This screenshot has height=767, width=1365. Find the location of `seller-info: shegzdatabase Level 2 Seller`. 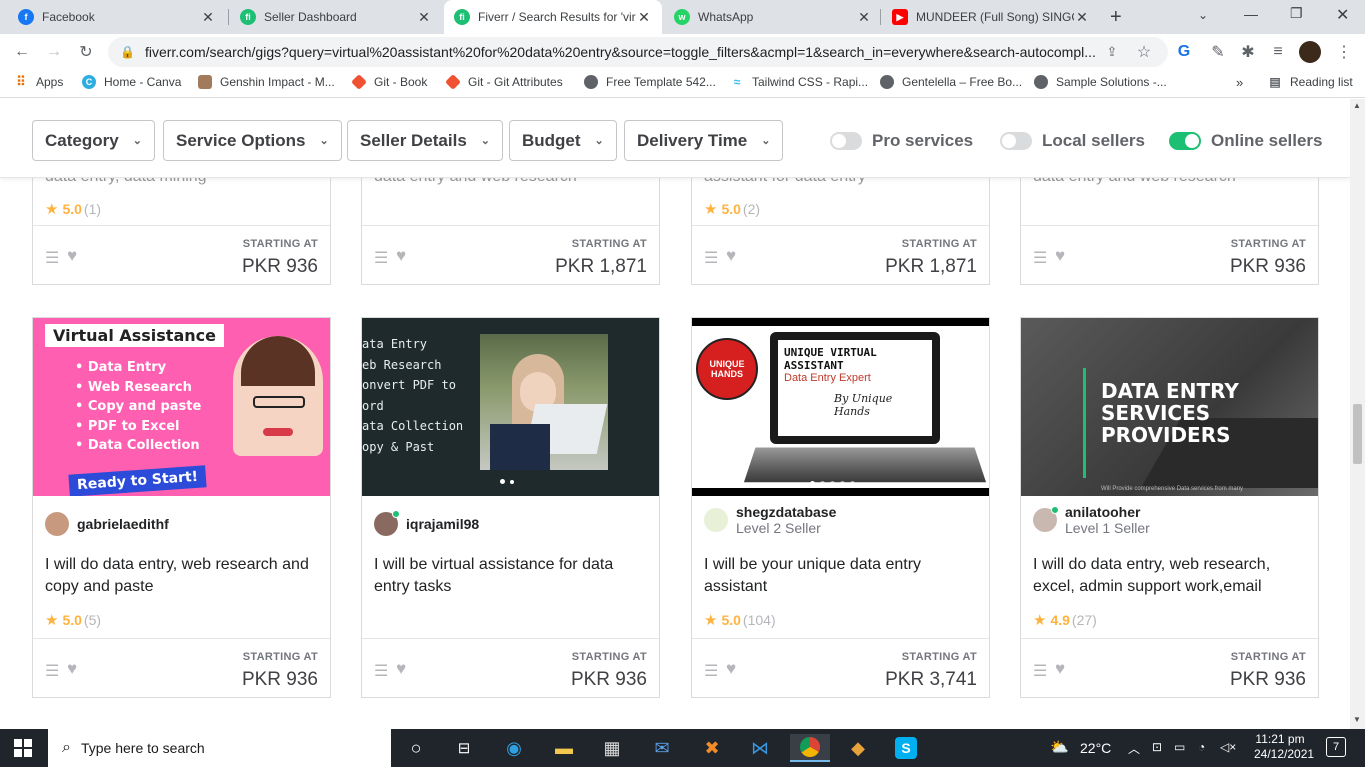

seller-info: shegzdatabase Level 2 Seller is located at coordinates (770, 520).